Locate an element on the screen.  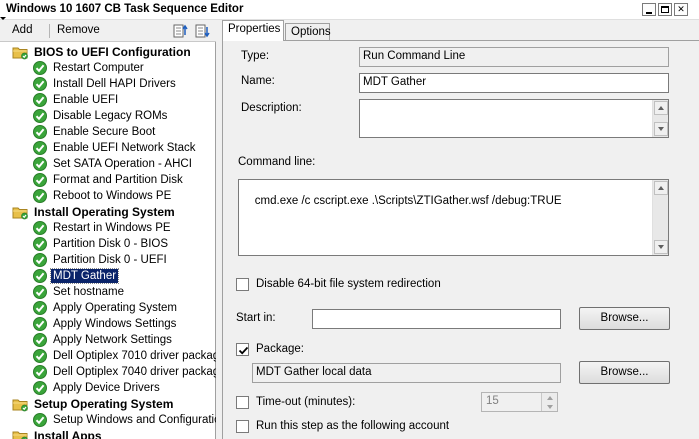
start-in-label: Start in: is located at coordinates (256, 318).